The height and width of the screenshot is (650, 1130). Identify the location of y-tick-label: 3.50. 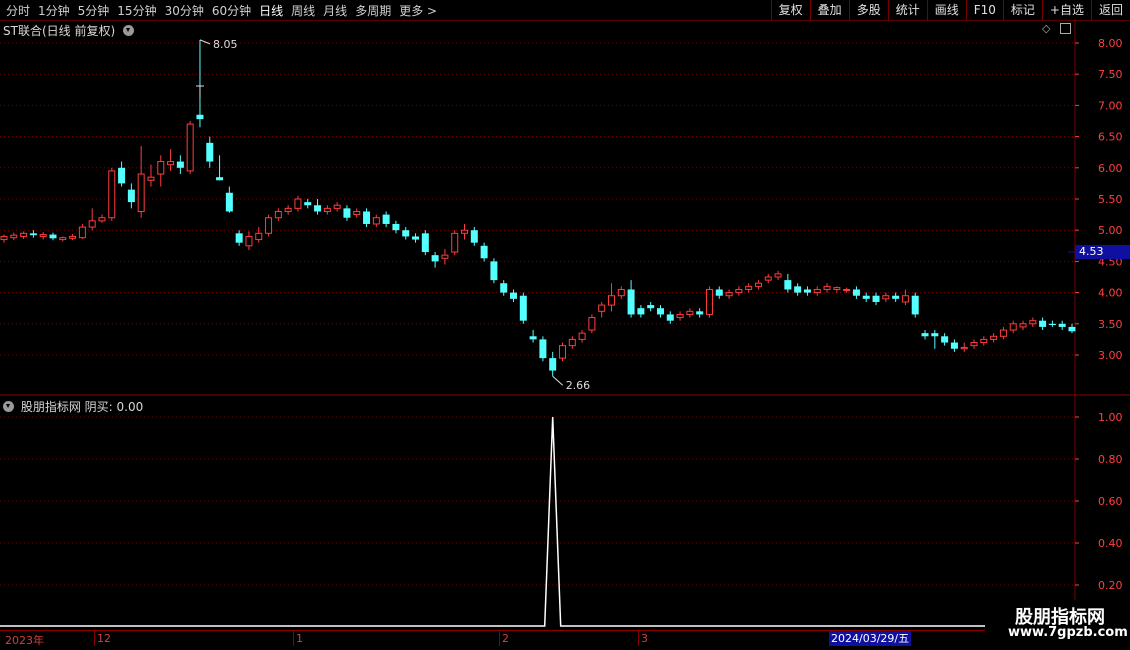
(1110, 324).